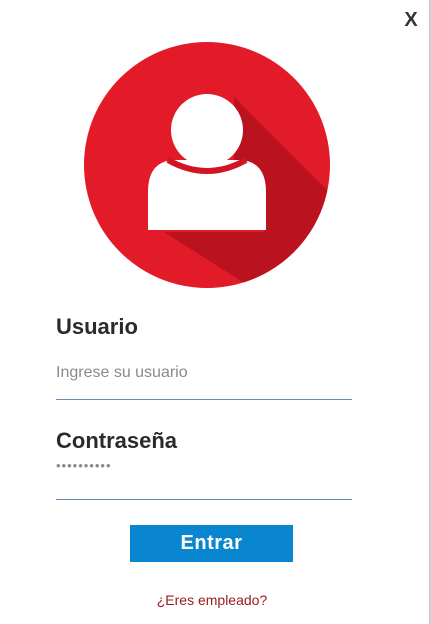 This screenshot has height=624, width=431. Describe the element at coordinates (97, 326) in the screenshot. I see `username-label: Usuario` at that location.